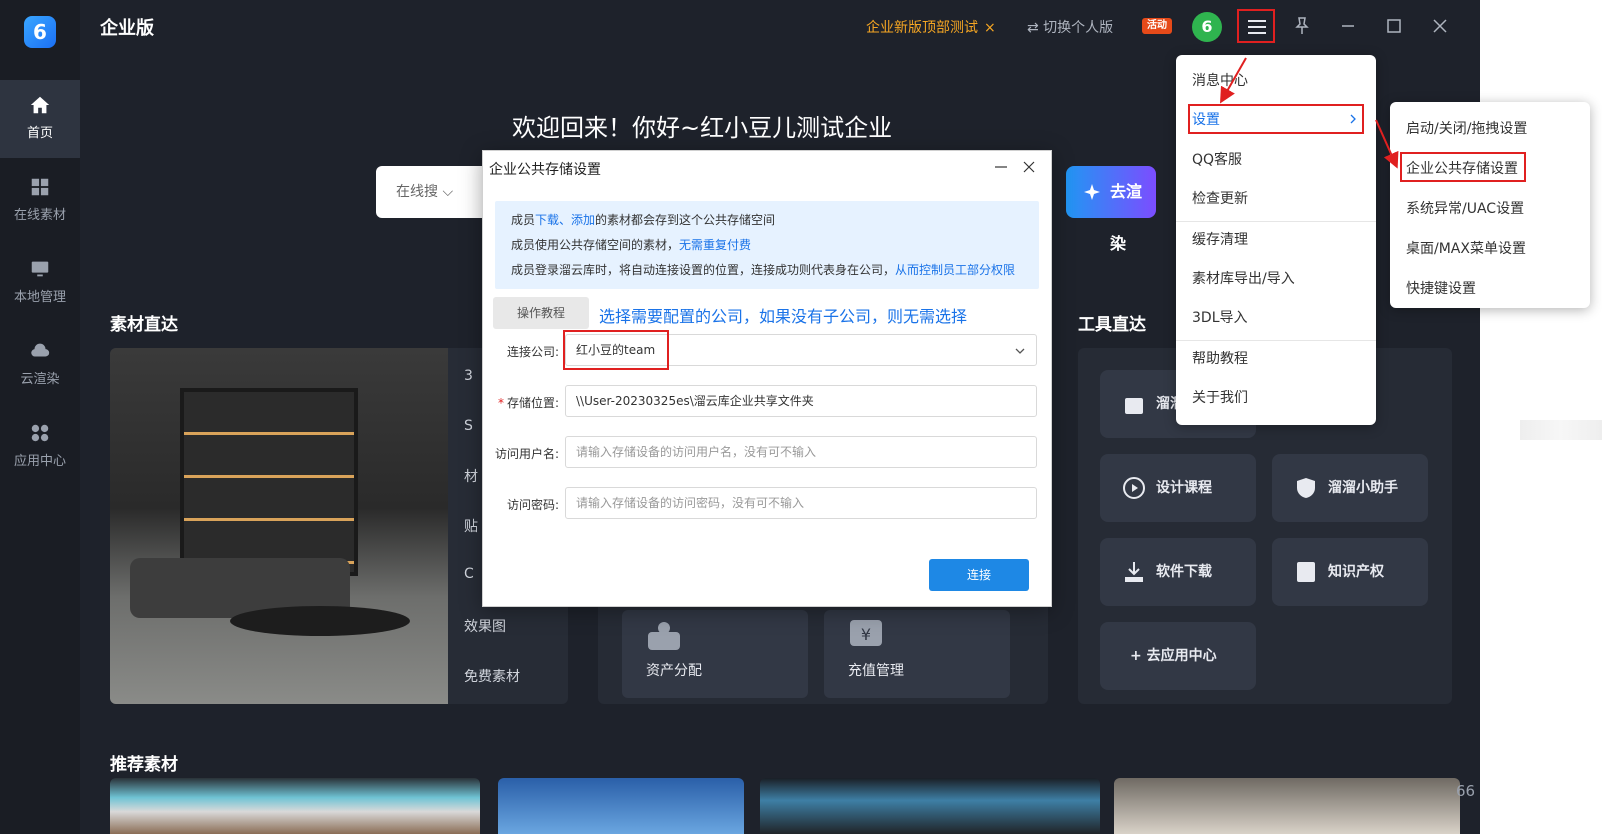  I want to click on sidebar-item-label: 在线素材, so click(39, 215).